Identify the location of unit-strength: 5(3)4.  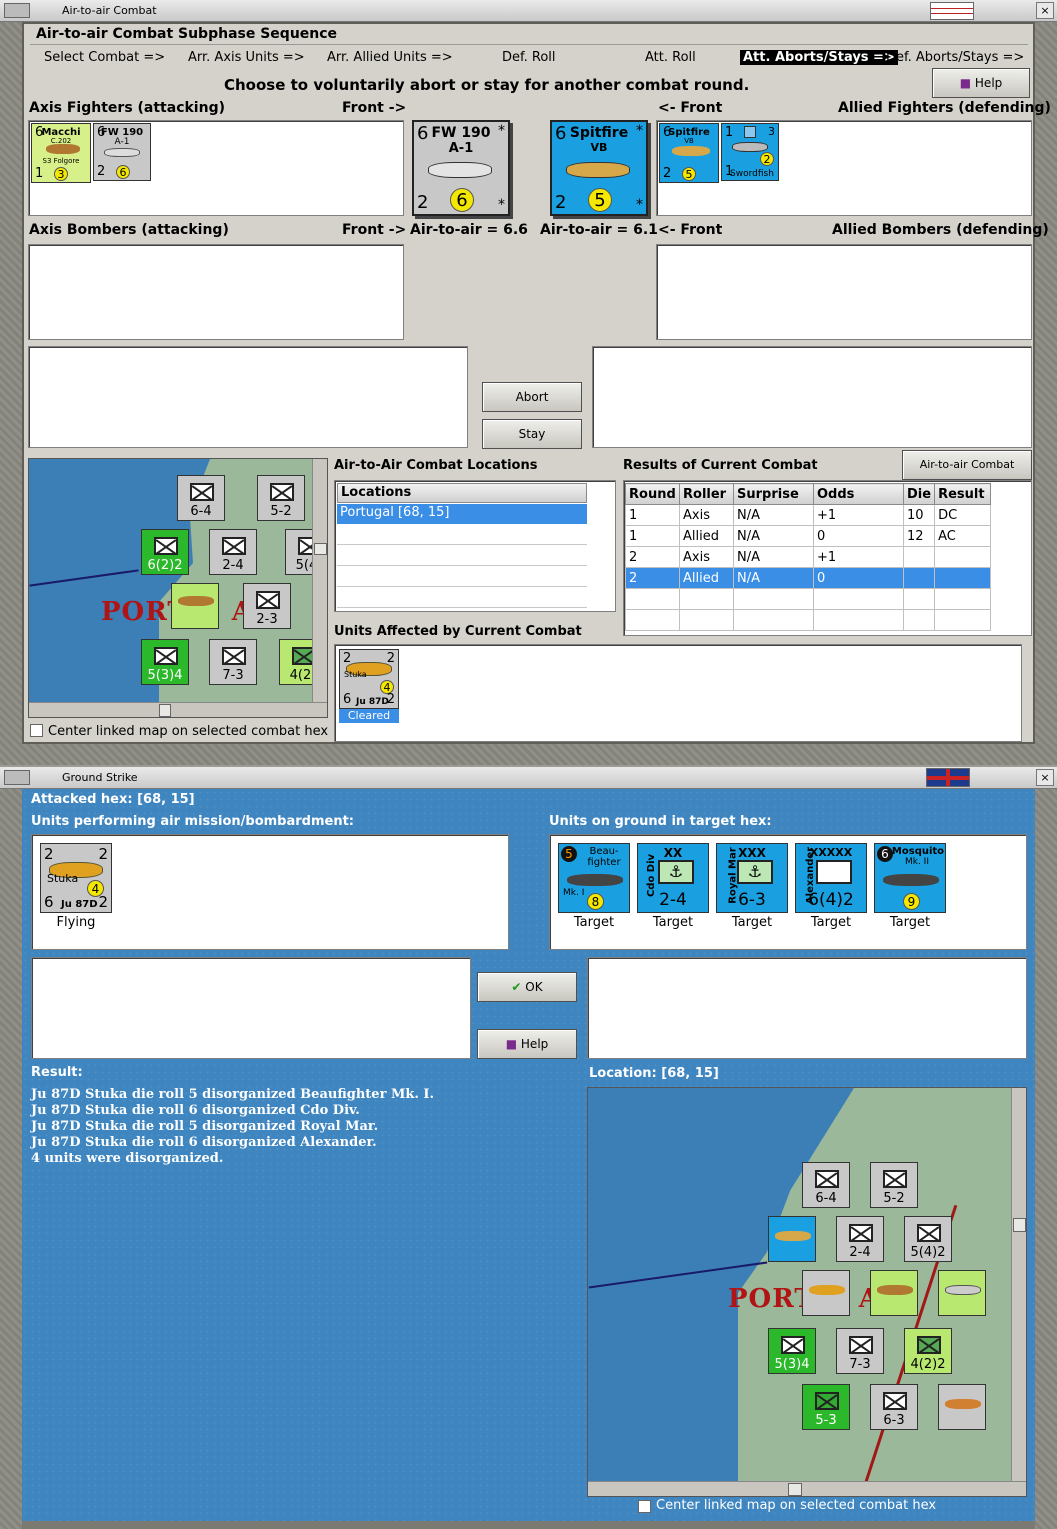
(165, 675).